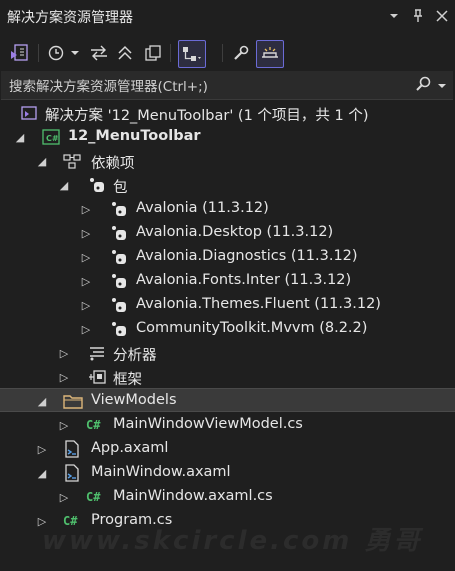  What do you see at coordinates (252, 328) in the screenshot?
I see `package-label: CommunityToolkit.Mvvm (8.2.2)` at bounding box center [252, 328].